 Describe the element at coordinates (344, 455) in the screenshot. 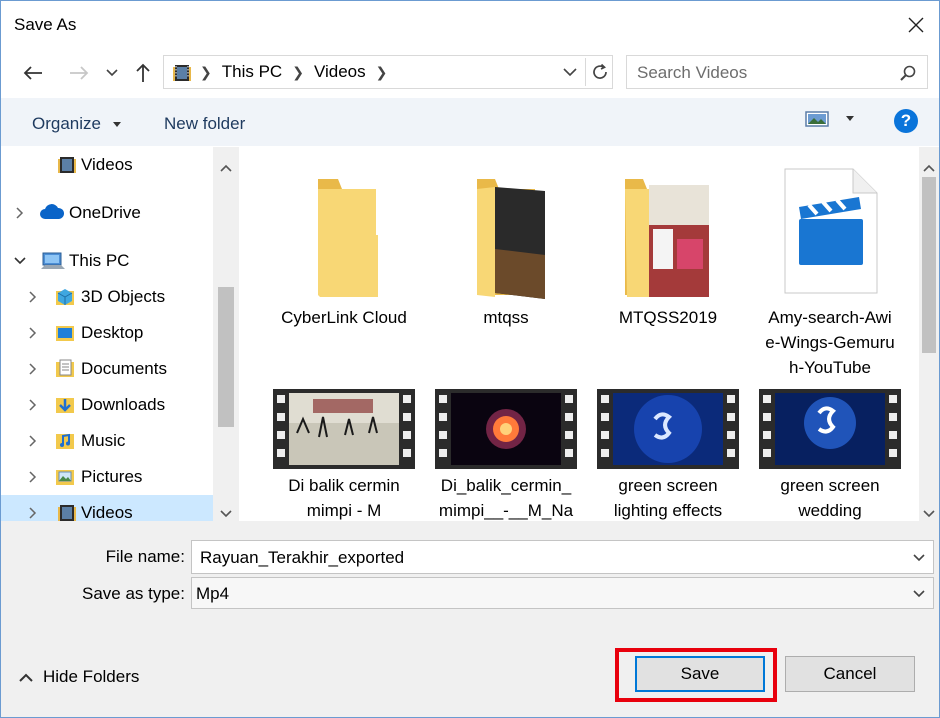

I see `file-item-video: Di balik cermin mimpi - M` at that location.